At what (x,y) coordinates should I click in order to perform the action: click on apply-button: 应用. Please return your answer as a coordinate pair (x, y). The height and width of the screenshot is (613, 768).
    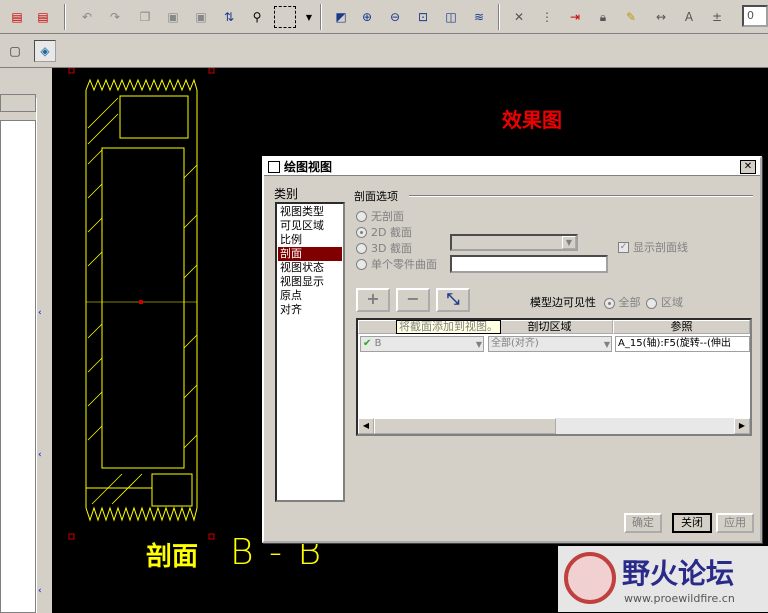
    Looking at the image, I should click on (735, 523).